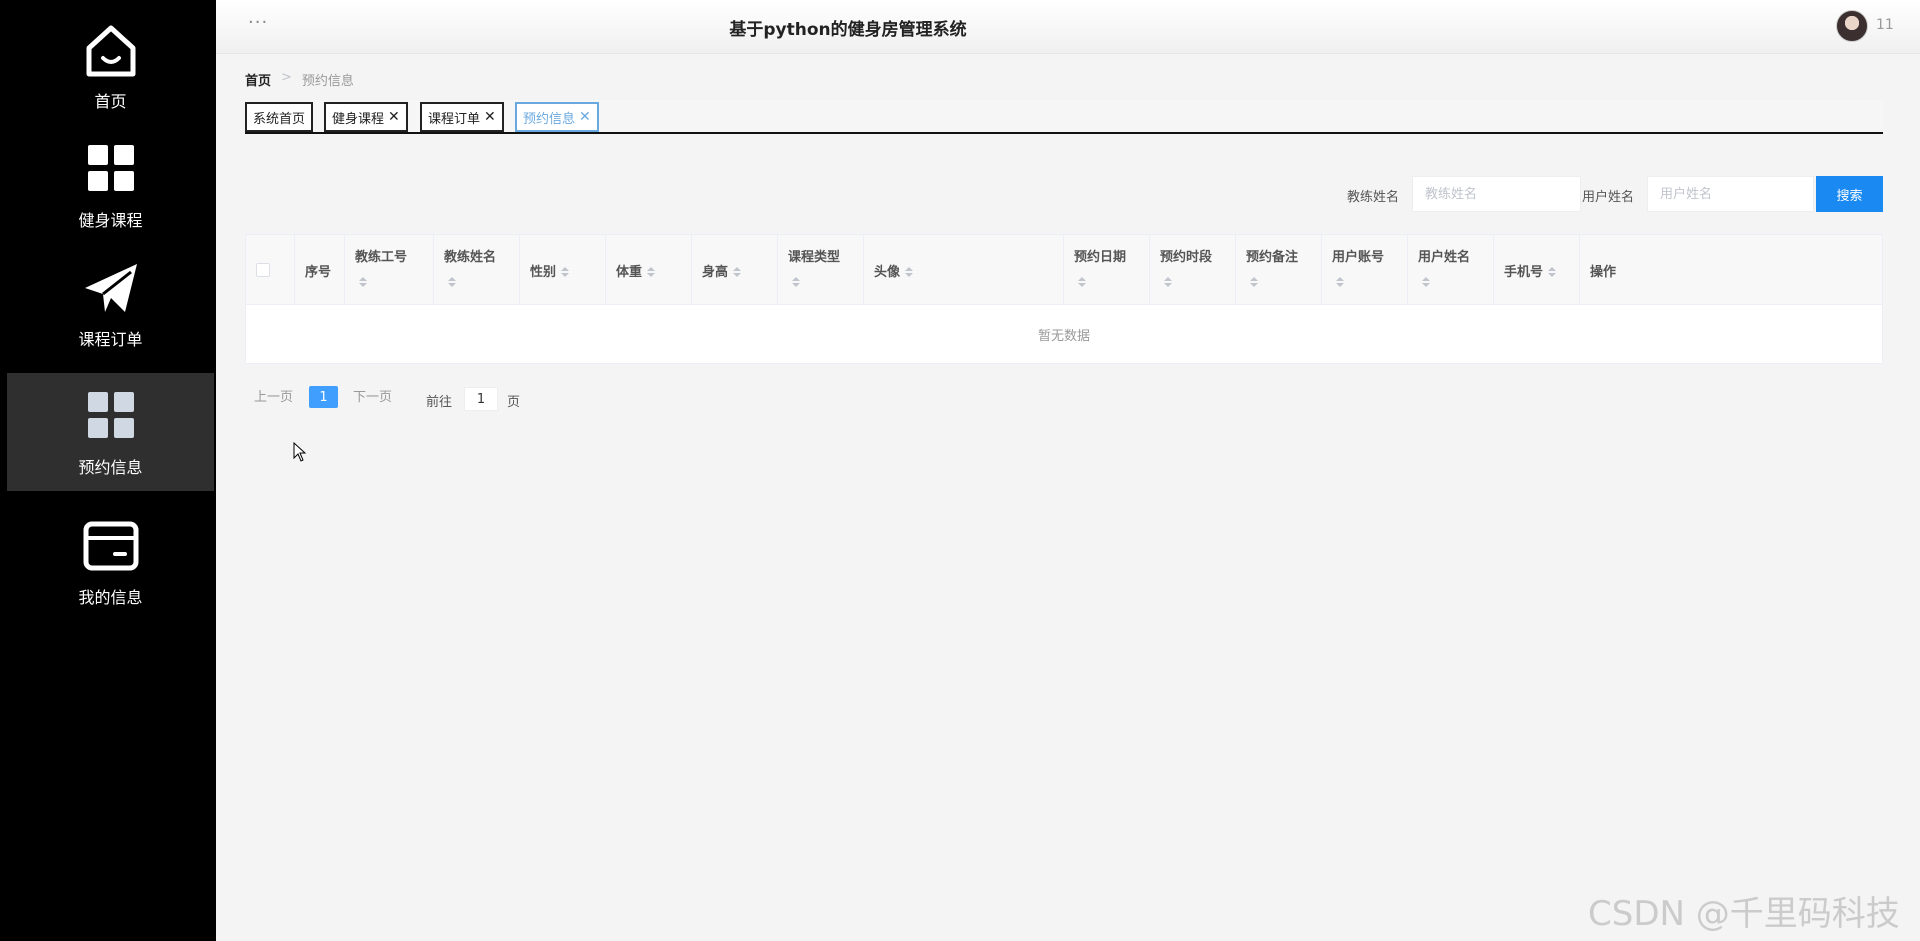 Image resolution: width=1920 pixels, height=941 pixels. What do you see at coordinates (372, 395) in the screenshot?
I see `next-page-button: 下一页` at bounding box center [372, 395].